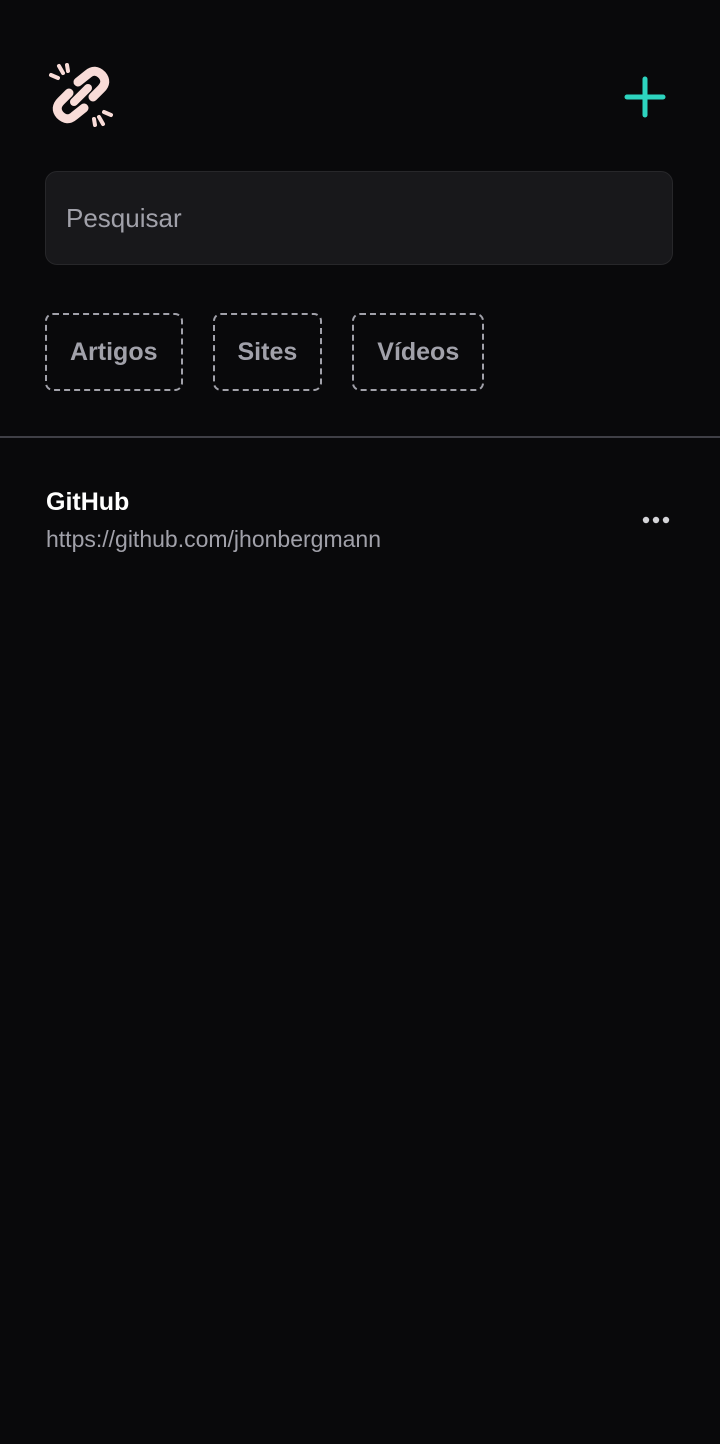 The image size is (720, 1444). Describe the element at coordinates (267, 352) in the screenshot. I see `filter-chip-sites: Sites` at that location.